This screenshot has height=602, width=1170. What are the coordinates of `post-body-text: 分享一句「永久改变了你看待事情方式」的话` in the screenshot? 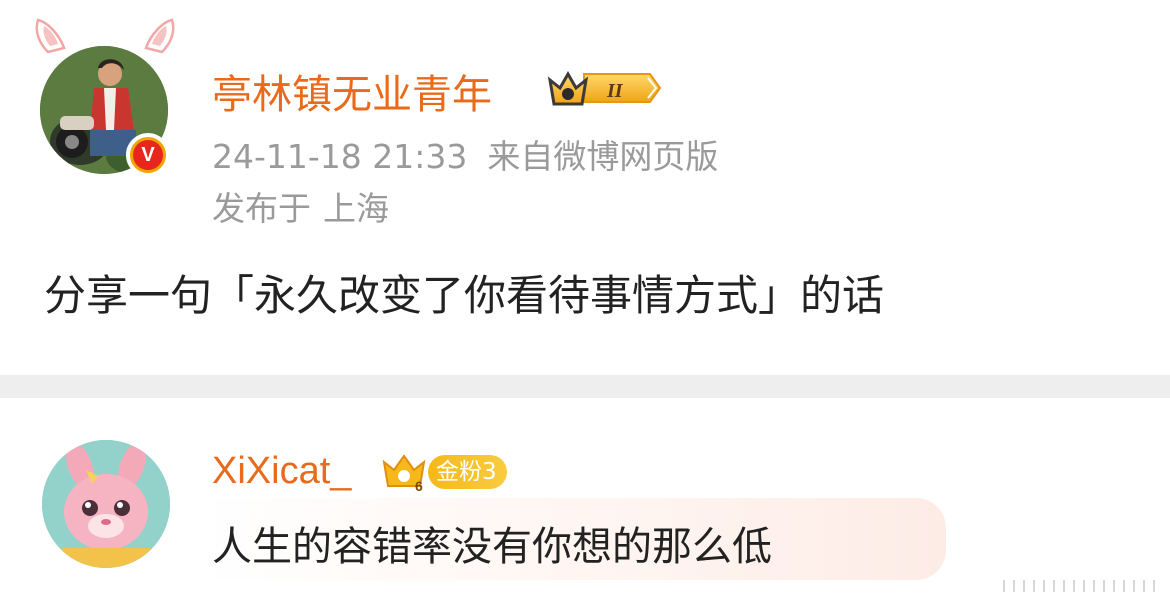 It's located at (464, 295).